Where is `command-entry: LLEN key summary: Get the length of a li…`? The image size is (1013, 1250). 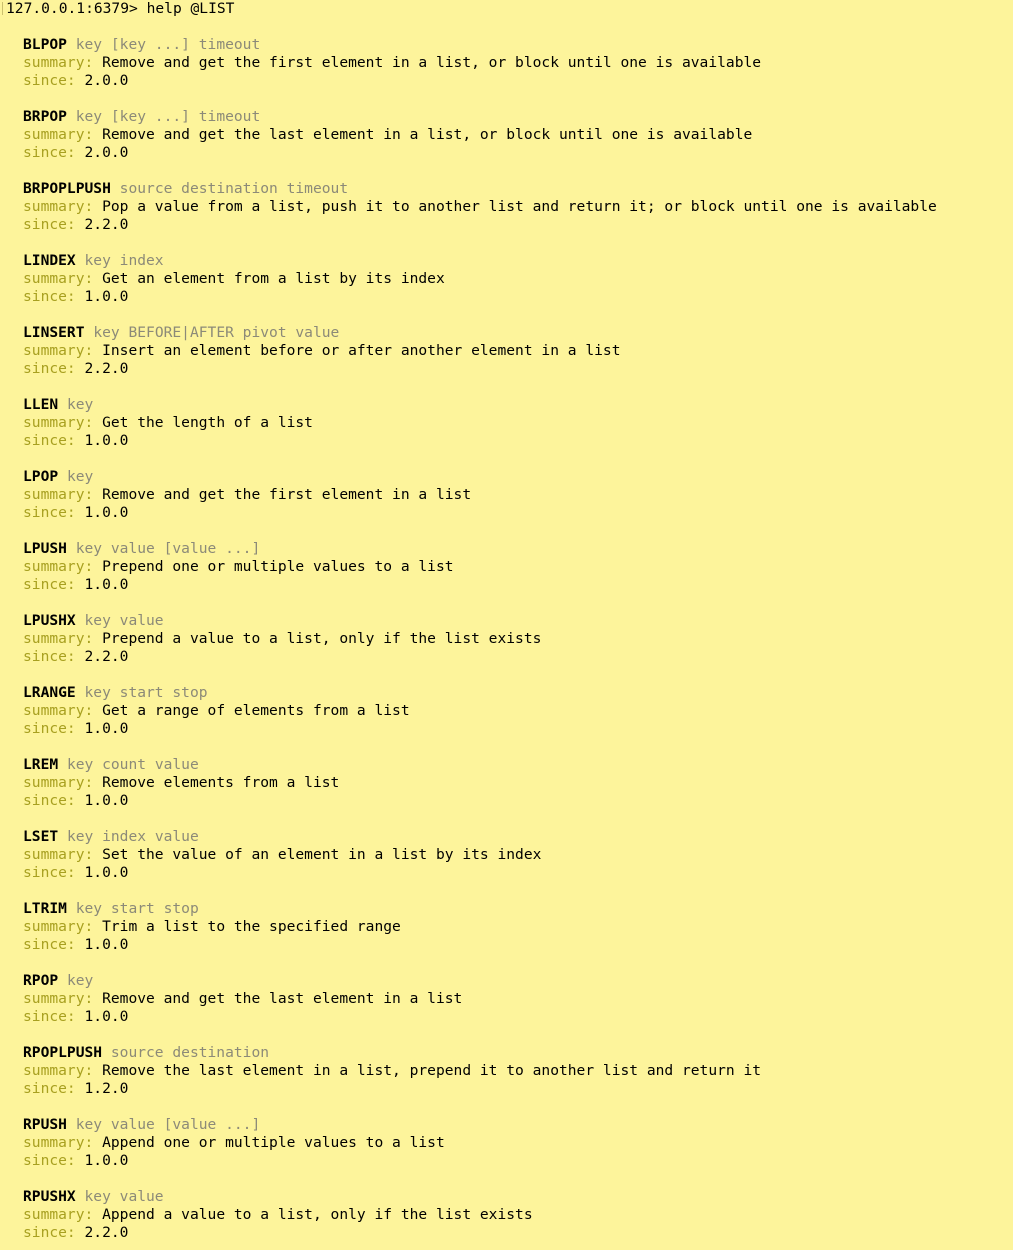
command-entry: LLEN key summary: Get the length of a li… is located at coordinates (507, 423).